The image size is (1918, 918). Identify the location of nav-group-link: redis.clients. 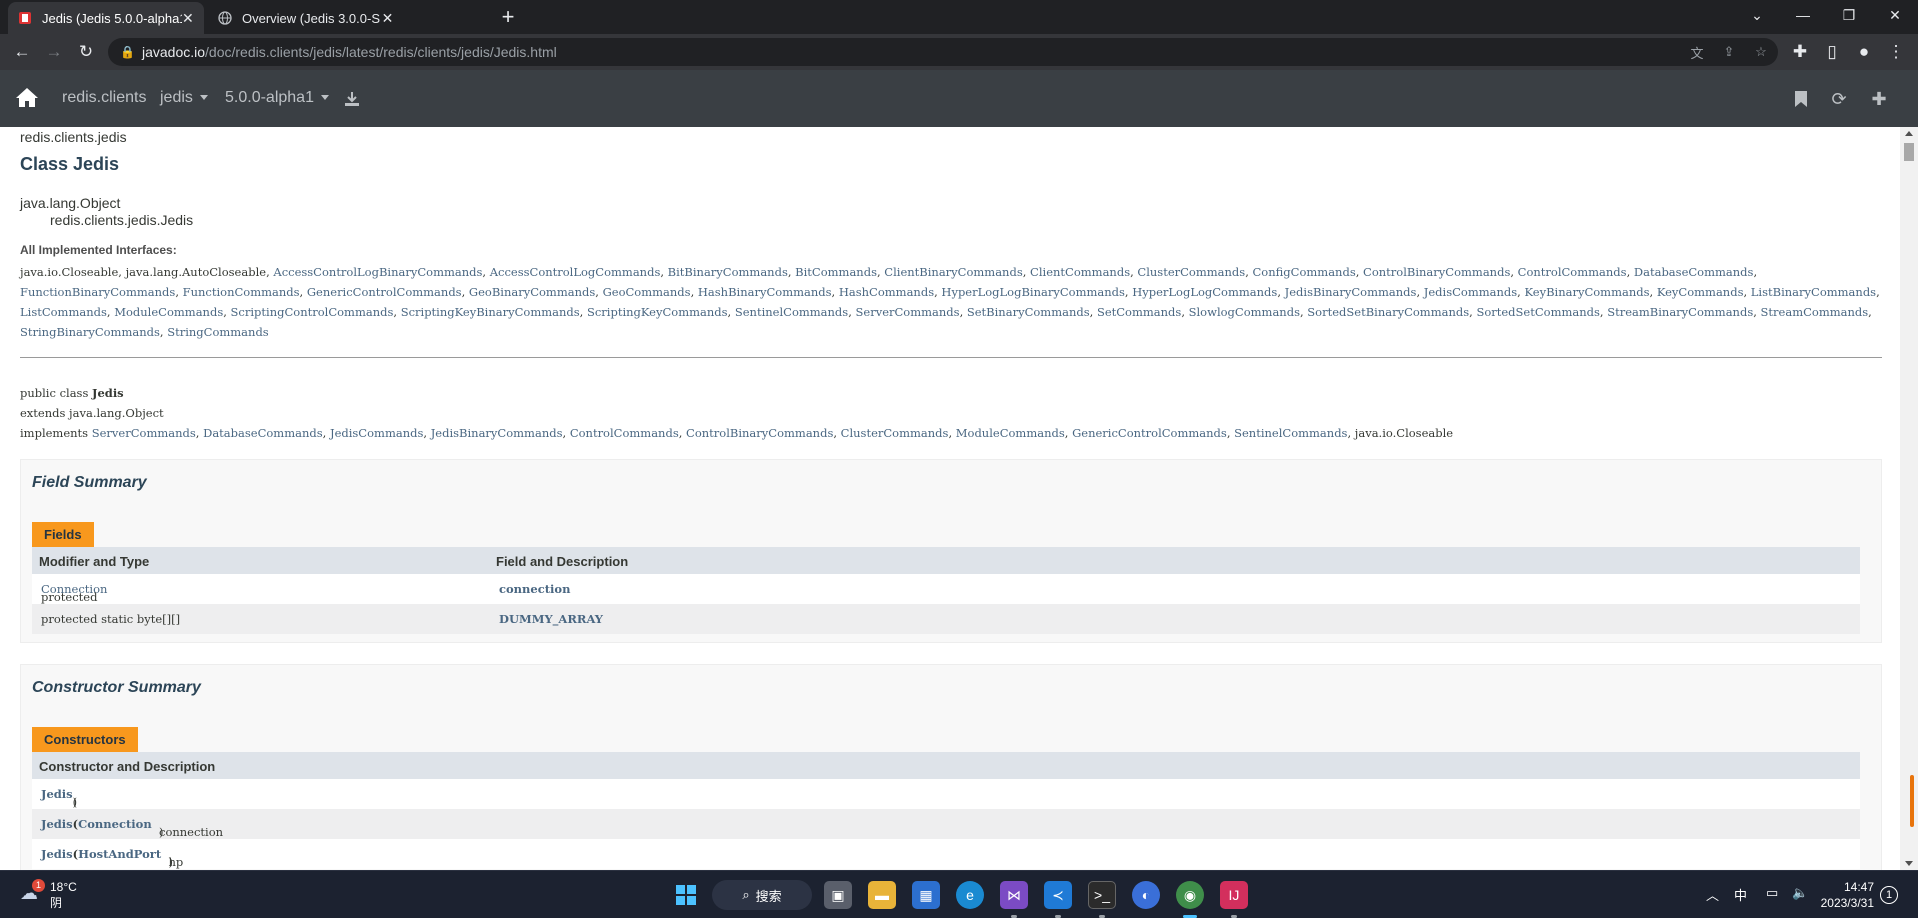
(104, 98).